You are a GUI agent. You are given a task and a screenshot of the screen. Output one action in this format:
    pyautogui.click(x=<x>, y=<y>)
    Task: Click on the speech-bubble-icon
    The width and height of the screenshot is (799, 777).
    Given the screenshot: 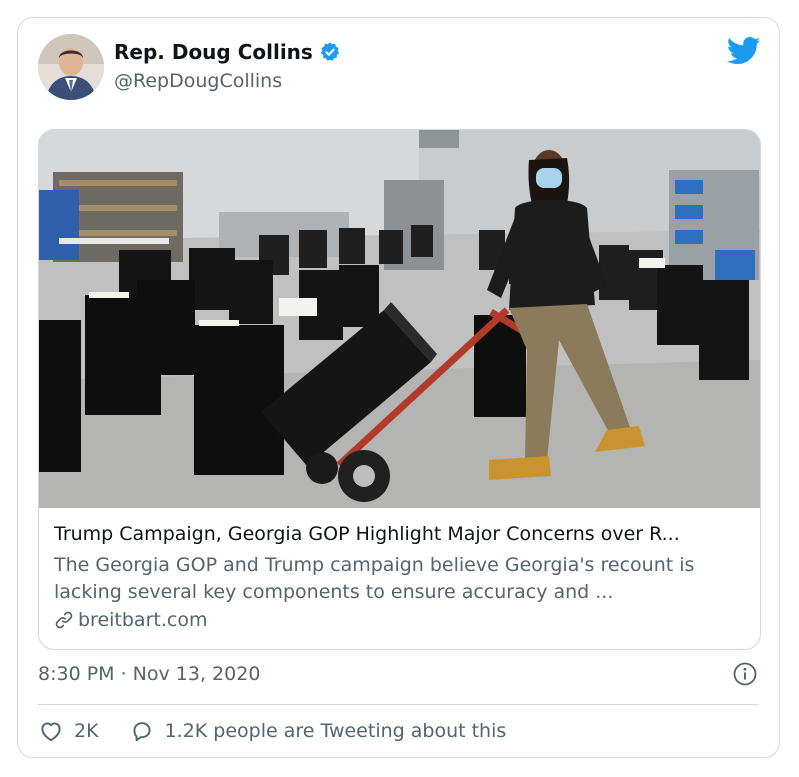 What is the action you would take?
    pyautogui.click(x=142, y=732)
    